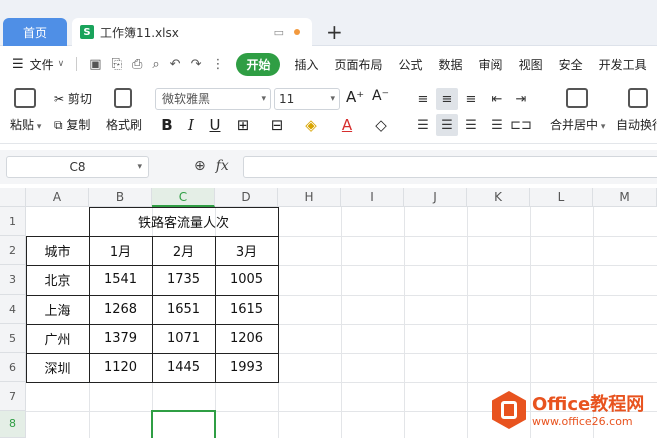  What do you see at coordinates (124, 124) in the screenshot?
I see `format-painter-button: 格式刷` at bounding box center [124, 124].